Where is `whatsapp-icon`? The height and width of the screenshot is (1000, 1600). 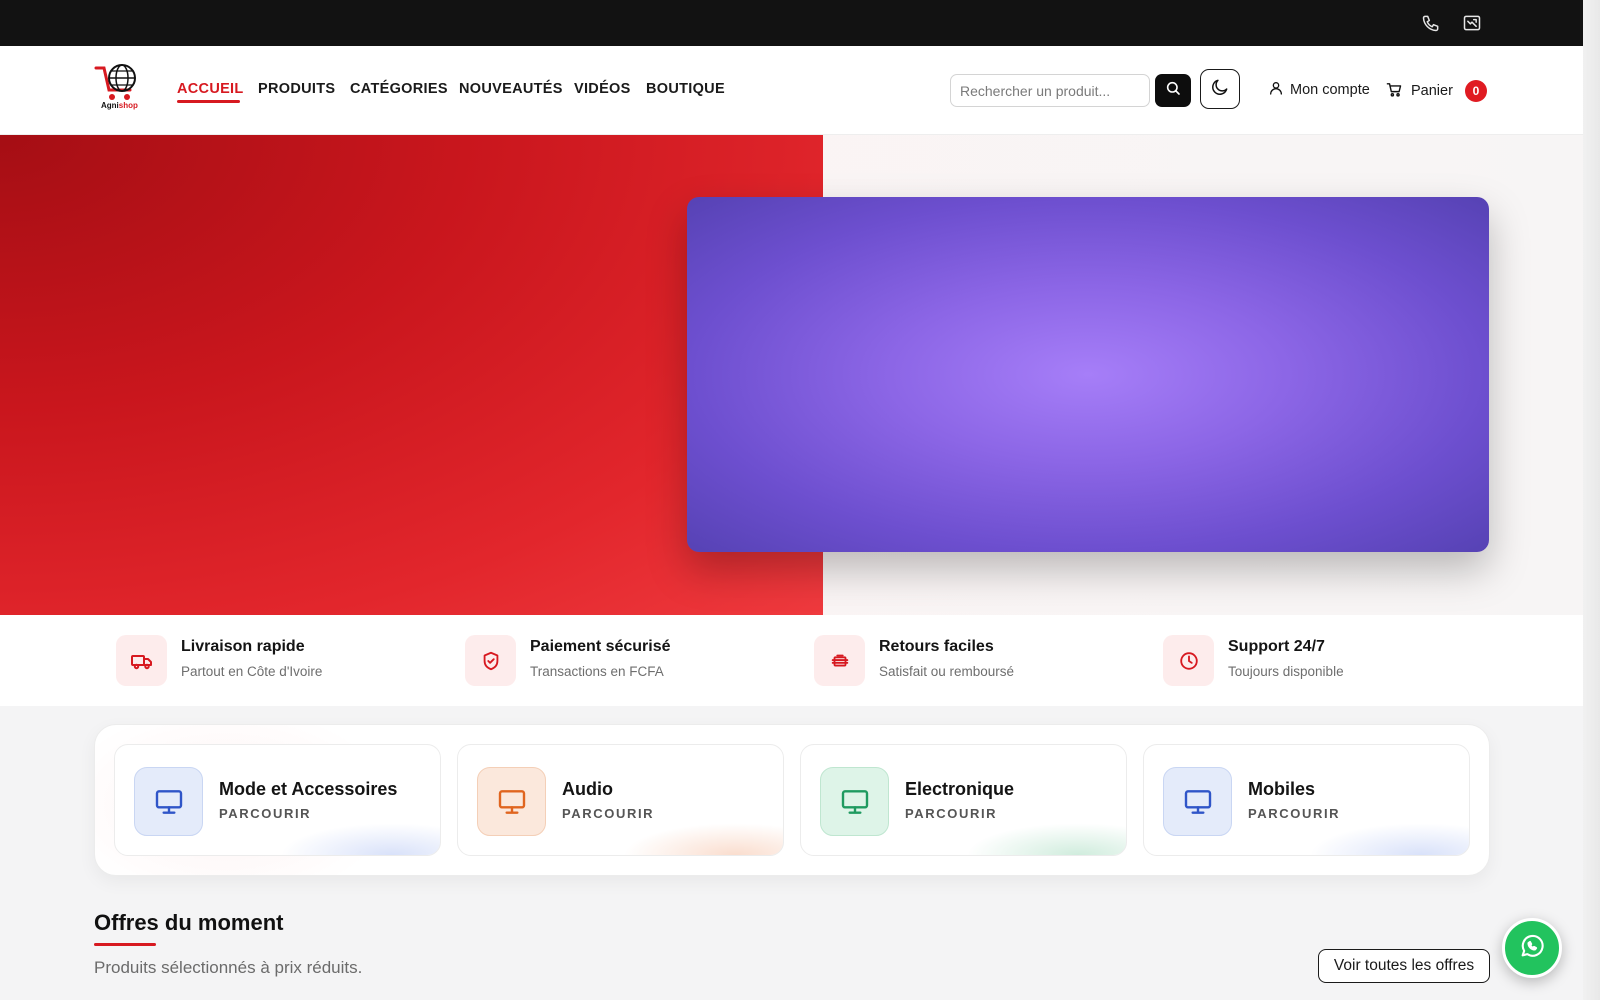
whatsapp-icon is located at coordinates (1532, 948).